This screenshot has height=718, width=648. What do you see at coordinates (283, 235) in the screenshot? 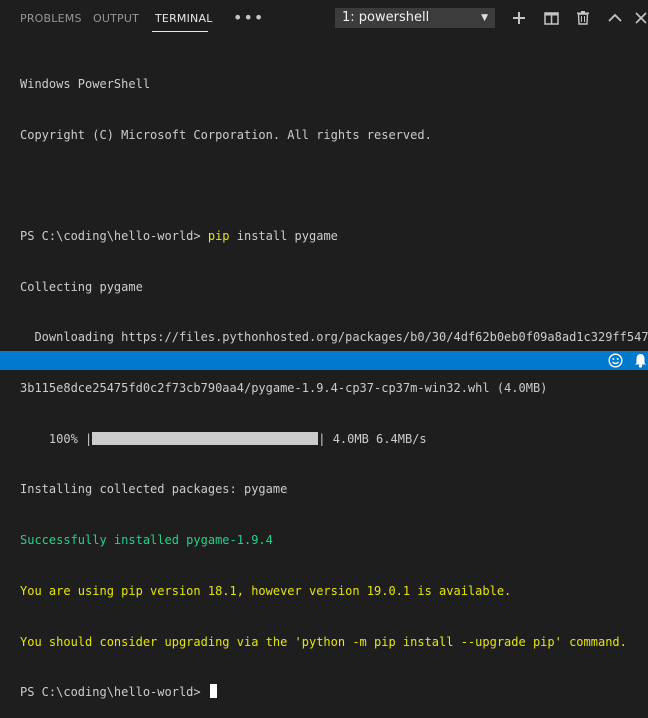
I see `command-args: install pygame` at bounding box center [283, 235].